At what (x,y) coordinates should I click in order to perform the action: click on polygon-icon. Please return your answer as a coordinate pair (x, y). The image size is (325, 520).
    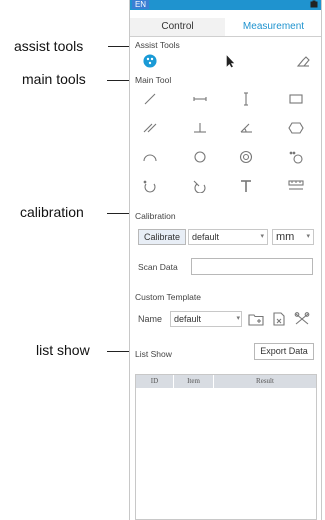
    Looking at the image, I should click on (296, 128).